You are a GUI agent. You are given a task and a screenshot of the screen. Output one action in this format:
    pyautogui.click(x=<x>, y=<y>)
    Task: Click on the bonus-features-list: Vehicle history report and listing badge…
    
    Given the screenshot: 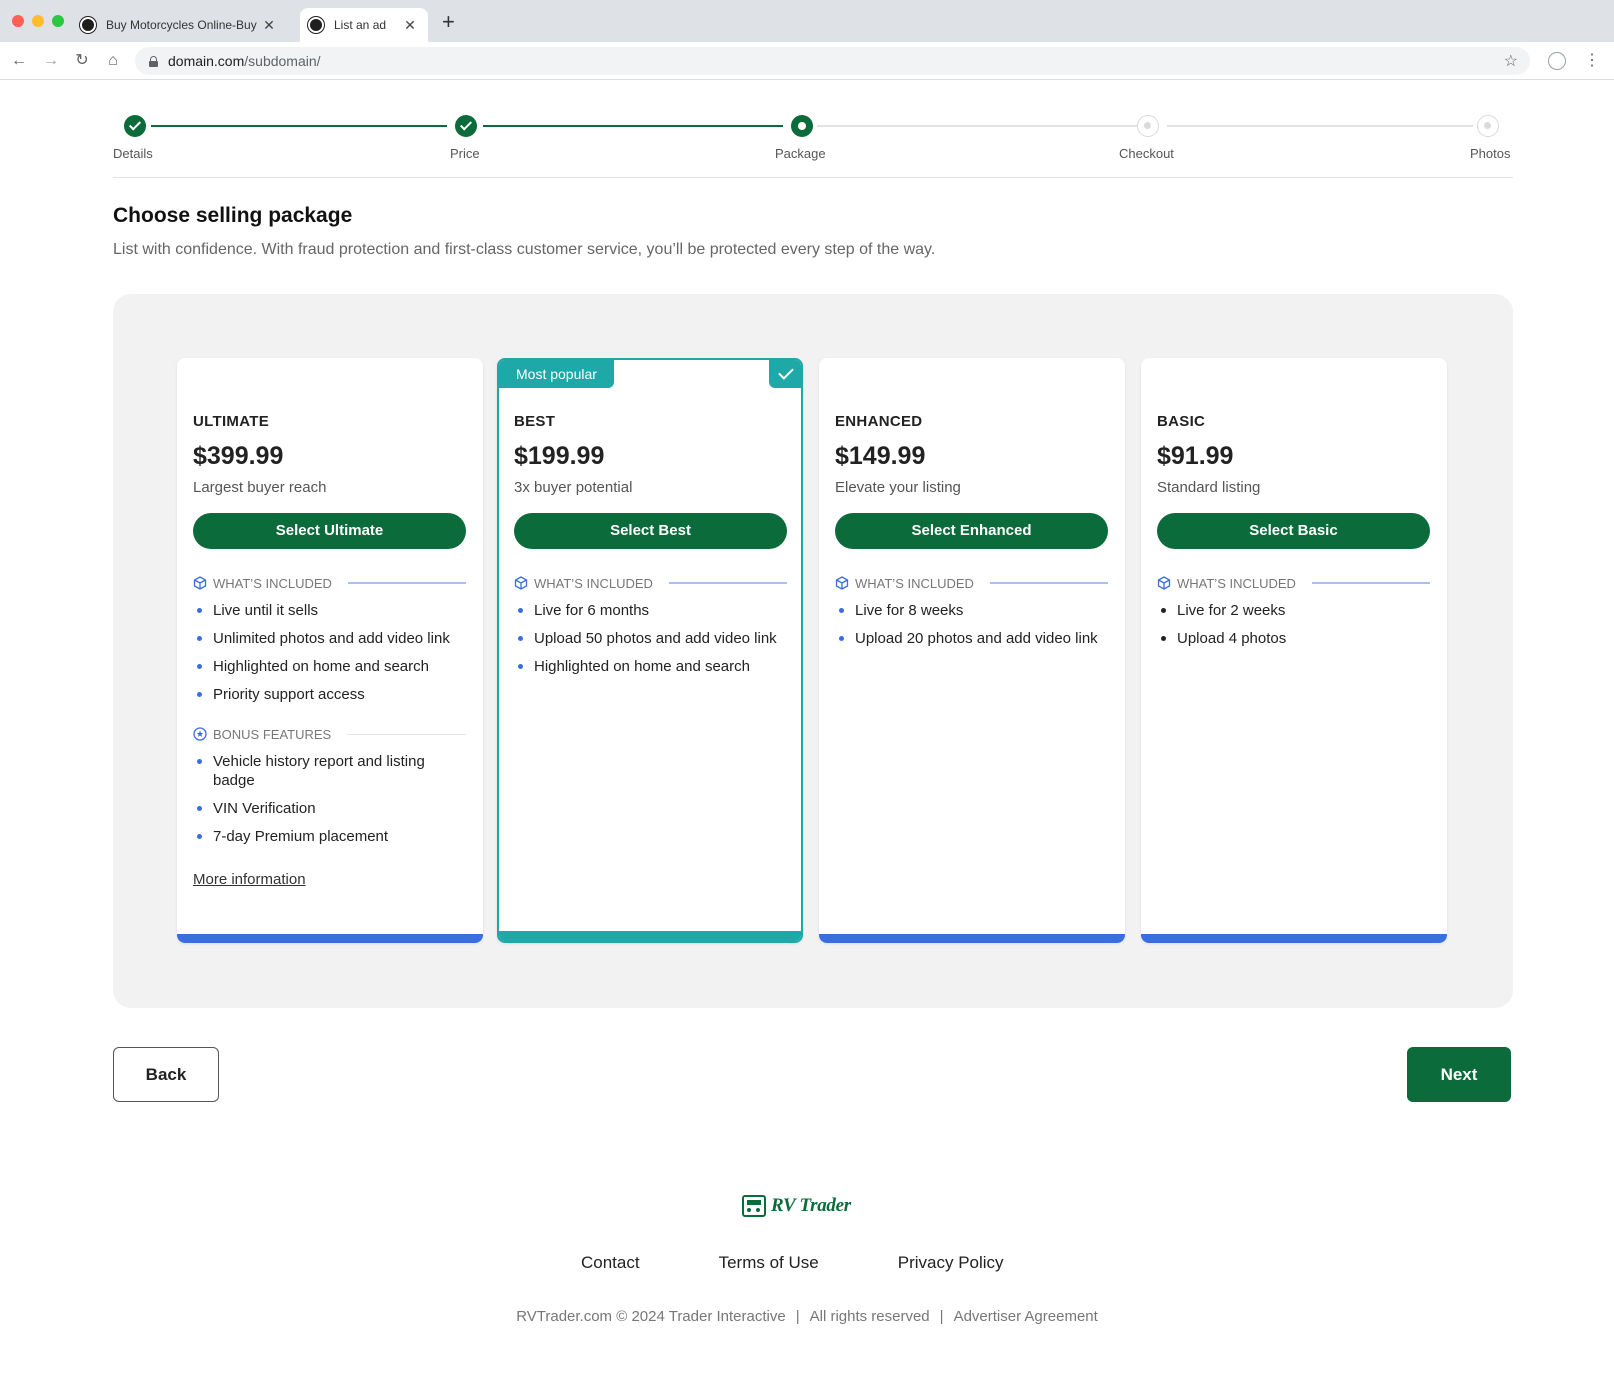 What is the action you would take?
    pyautogui.click(x=329, y=799)
    